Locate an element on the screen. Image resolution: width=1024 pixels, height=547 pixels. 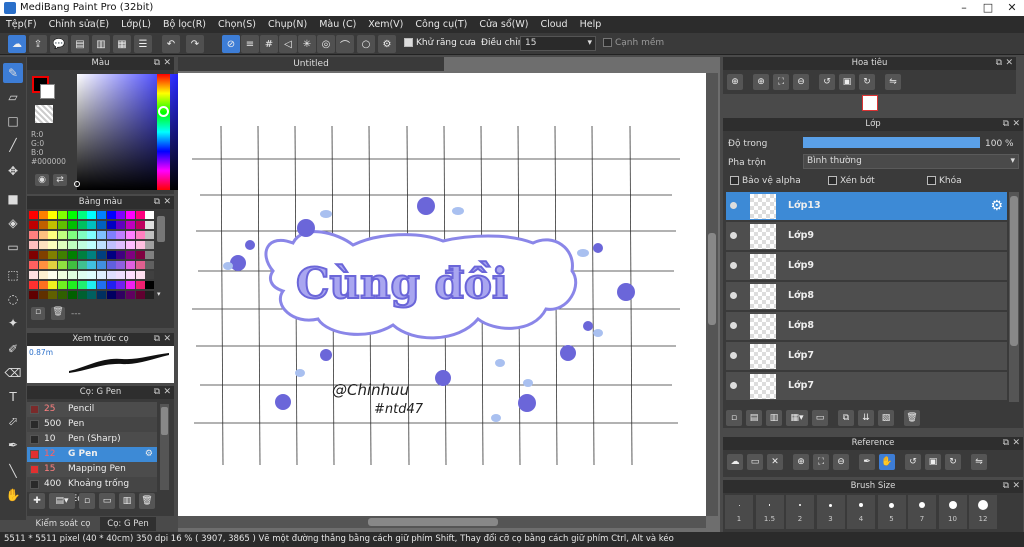
rotate-left-icon: ↺ is located at coordinates (913, 462).